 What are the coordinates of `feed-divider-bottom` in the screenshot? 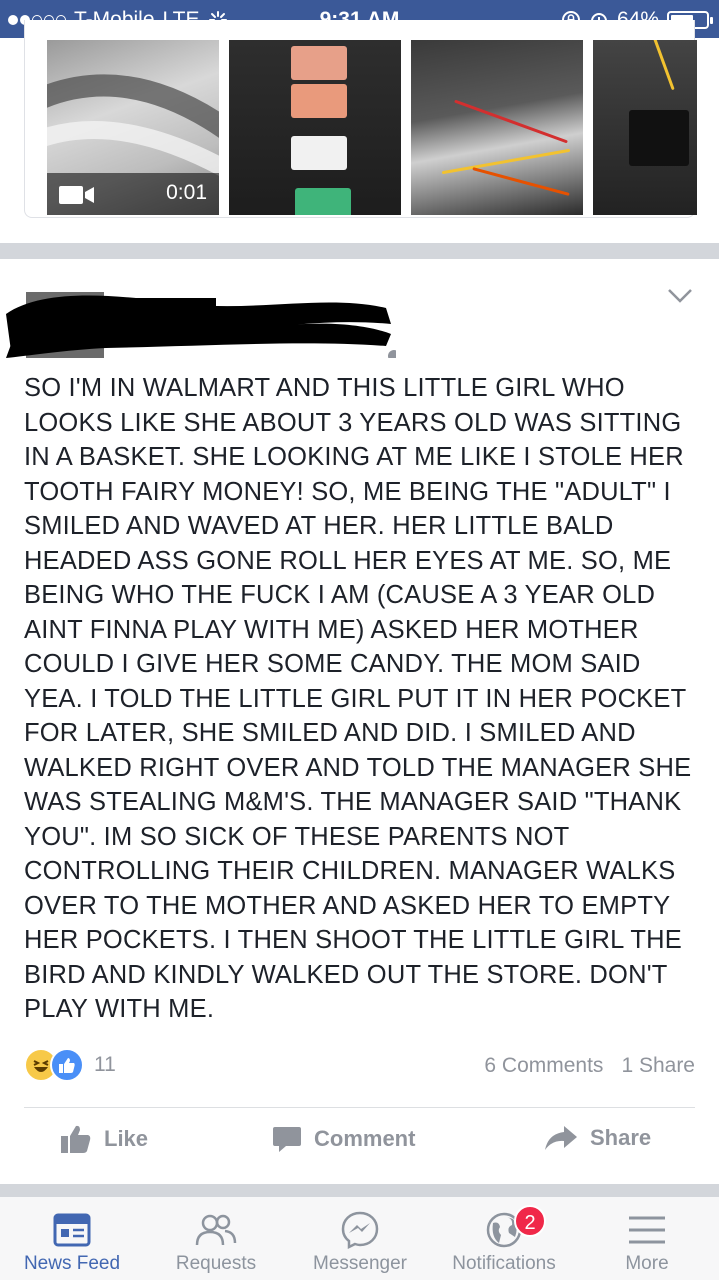 It's located at (359, 1190).